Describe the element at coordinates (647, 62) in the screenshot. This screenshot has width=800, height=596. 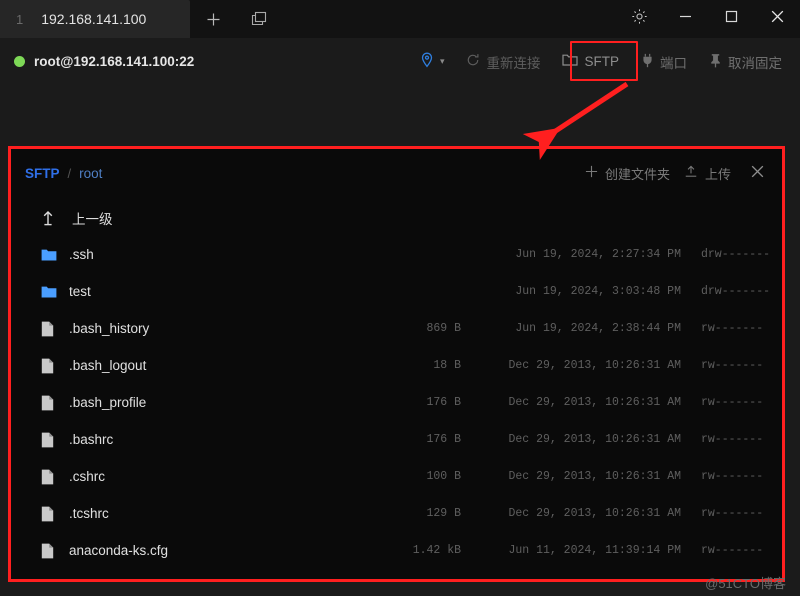
I see `plug-icon` at that location.